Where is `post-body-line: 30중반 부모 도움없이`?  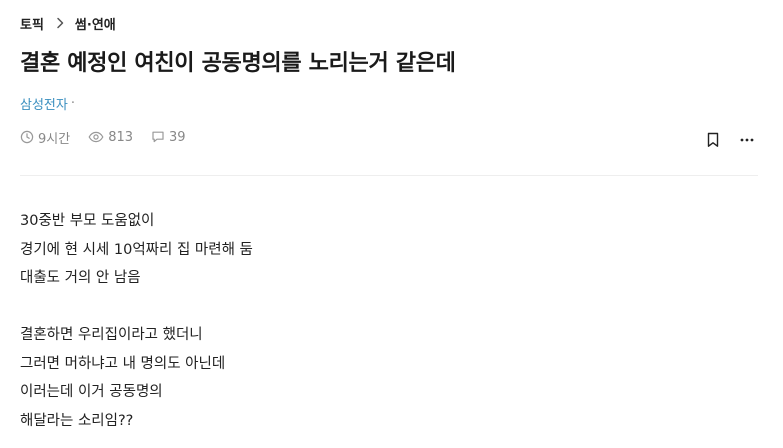 post-body-line: 30중반 부모 도움없이 is located at coordinates (87, 221).